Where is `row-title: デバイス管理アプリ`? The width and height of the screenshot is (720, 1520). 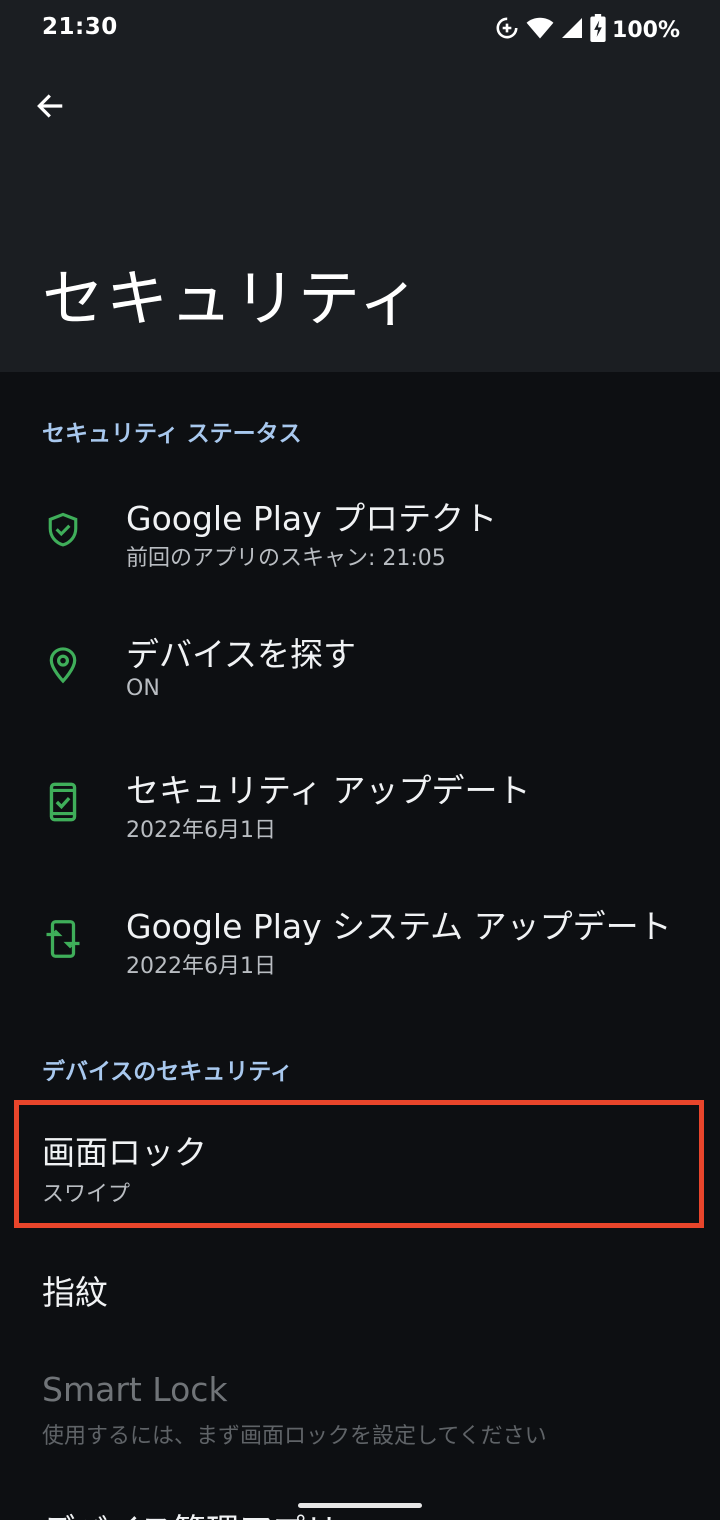
row-title: デバイス管理アプリ is located at coordinates (190, 1512).